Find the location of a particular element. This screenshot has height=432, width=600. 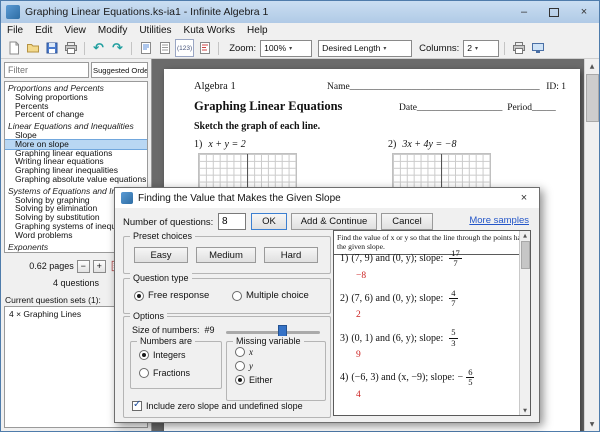

missing-x-radio: x is located at coordinates (244, 352).